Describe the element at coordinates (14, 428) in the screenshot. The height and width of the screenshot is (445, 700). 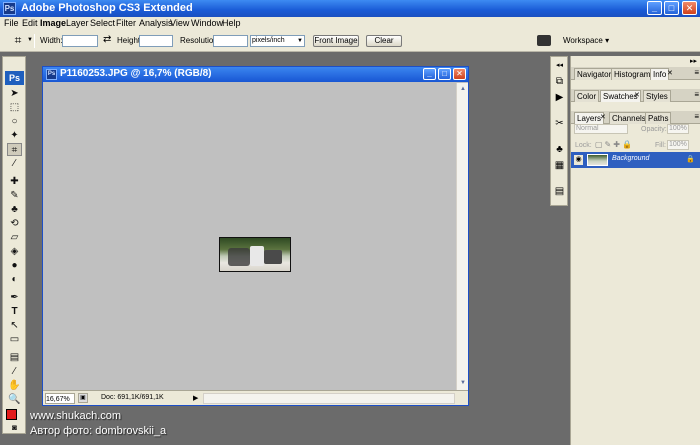
I see `quick-mask-icon: ◙` at that location.